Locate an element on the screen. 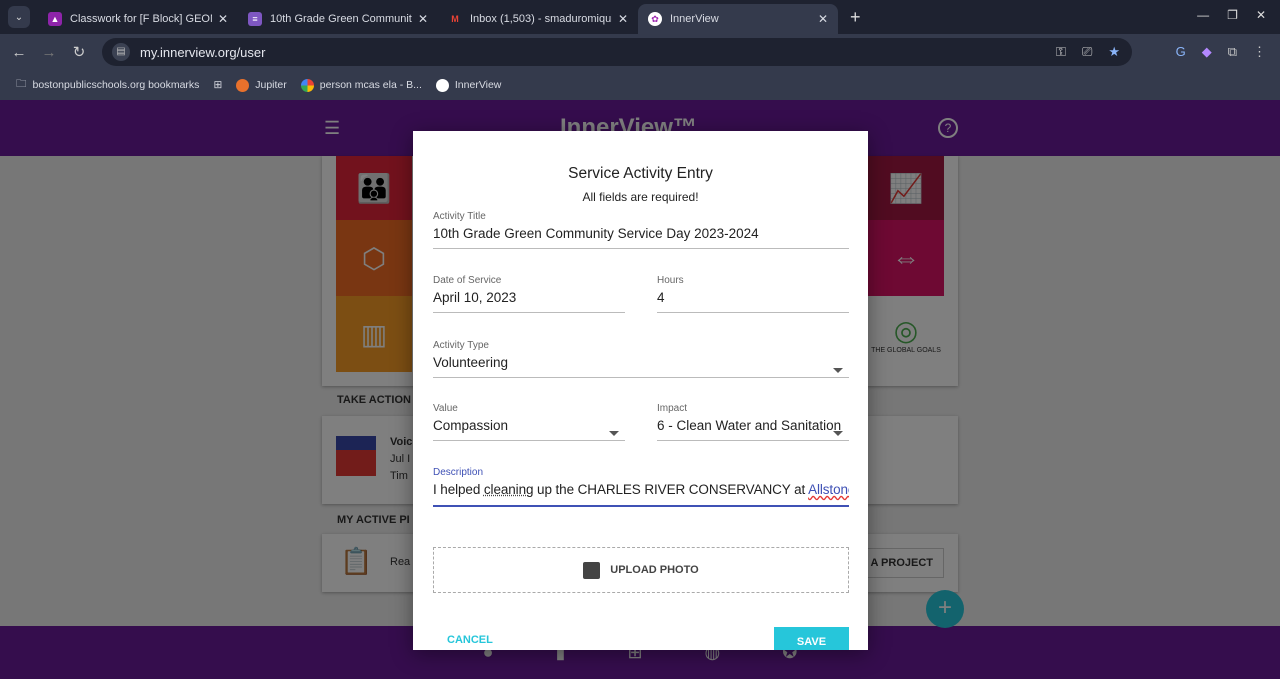 This screenshot has width=1280, height=679. gmail-icon: M is located at coordinates (455, 19).